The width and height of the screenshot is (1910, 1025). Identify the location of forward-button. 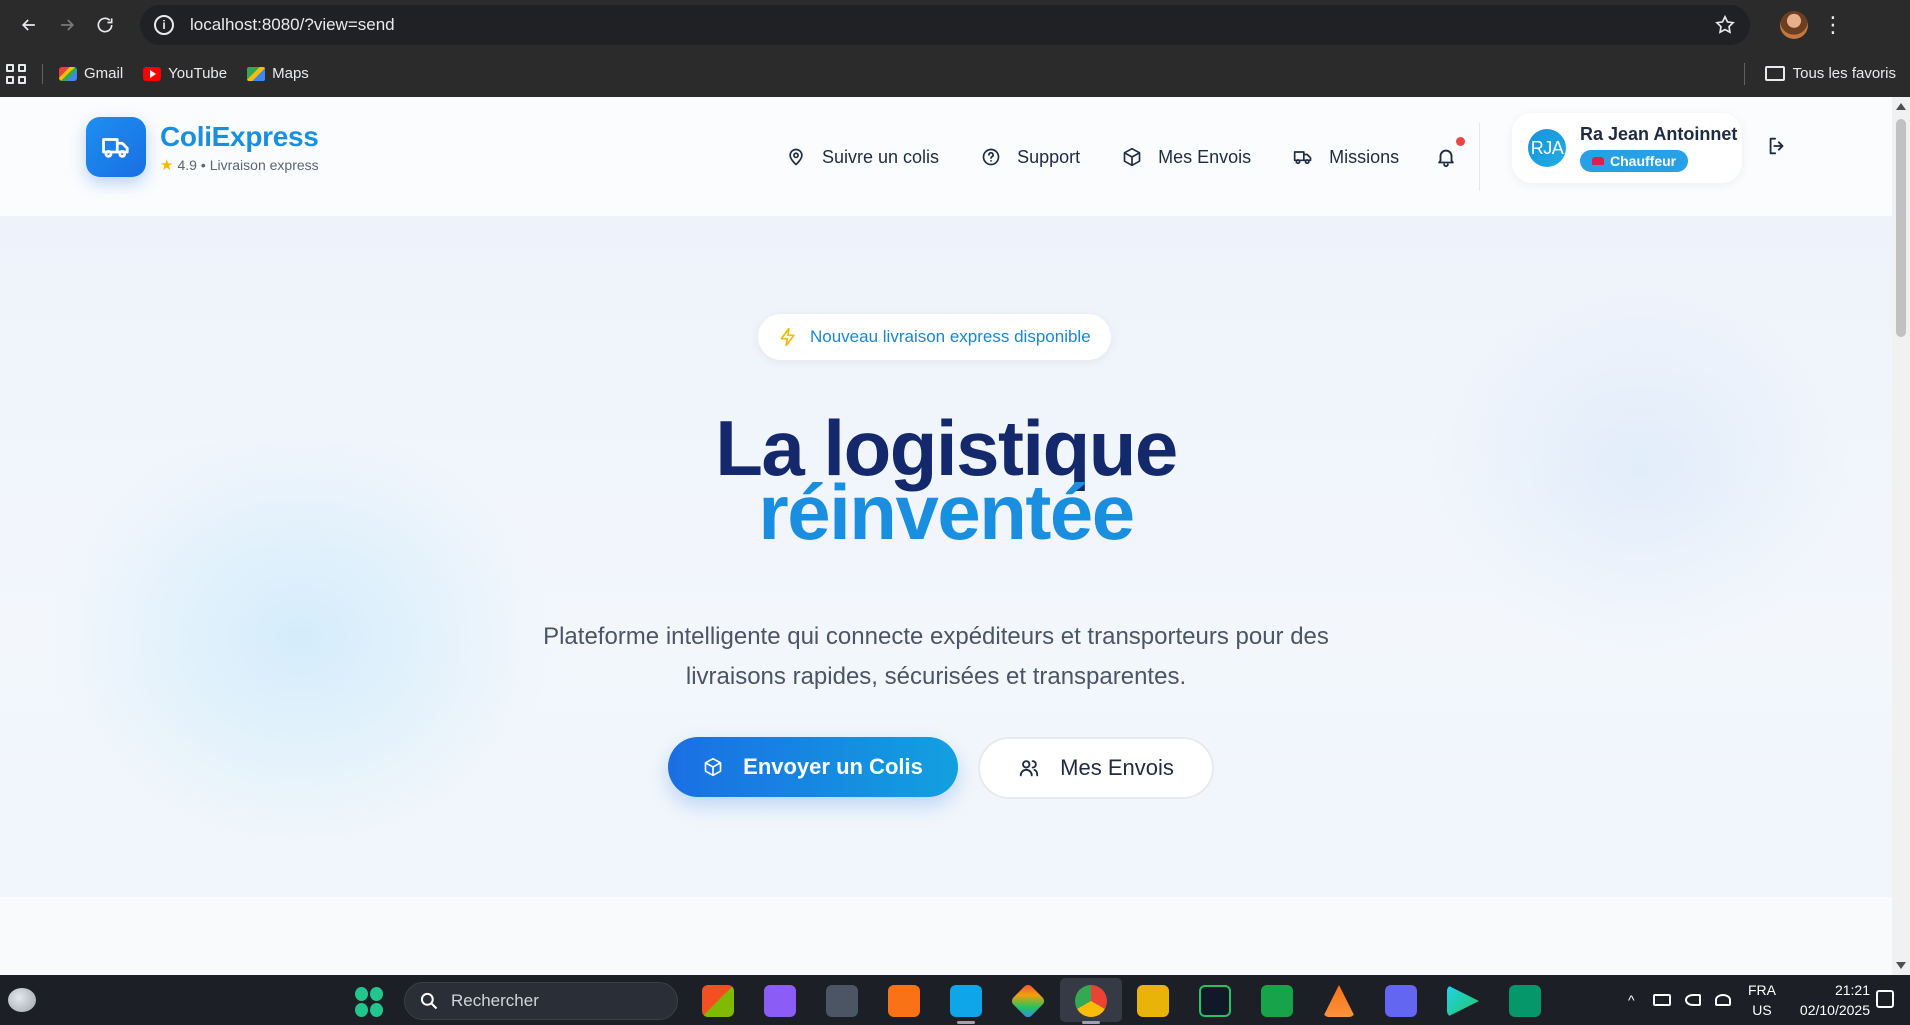
(67, 25).